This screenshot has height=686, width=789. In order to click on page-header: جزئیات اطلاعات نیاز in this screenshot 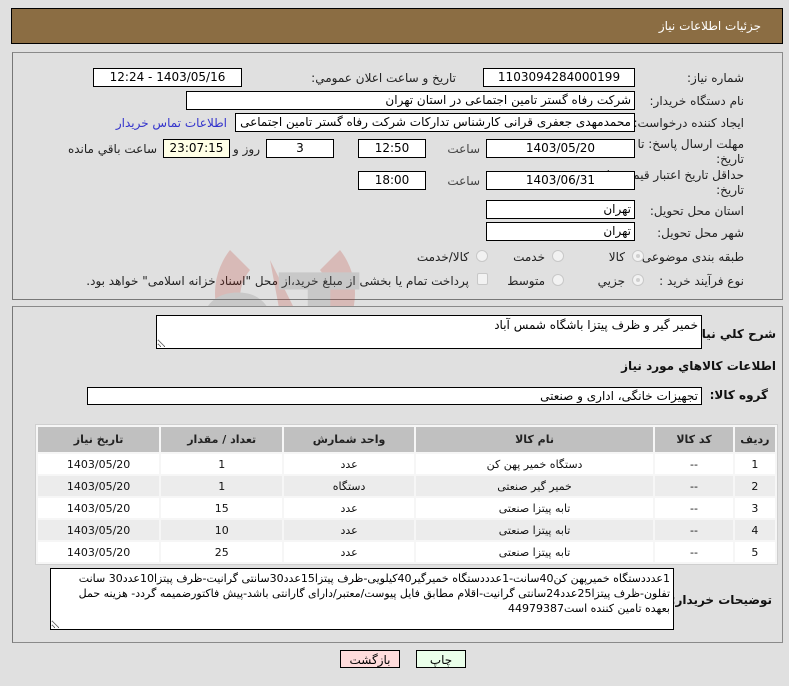, I will do `click(397, 26)`.